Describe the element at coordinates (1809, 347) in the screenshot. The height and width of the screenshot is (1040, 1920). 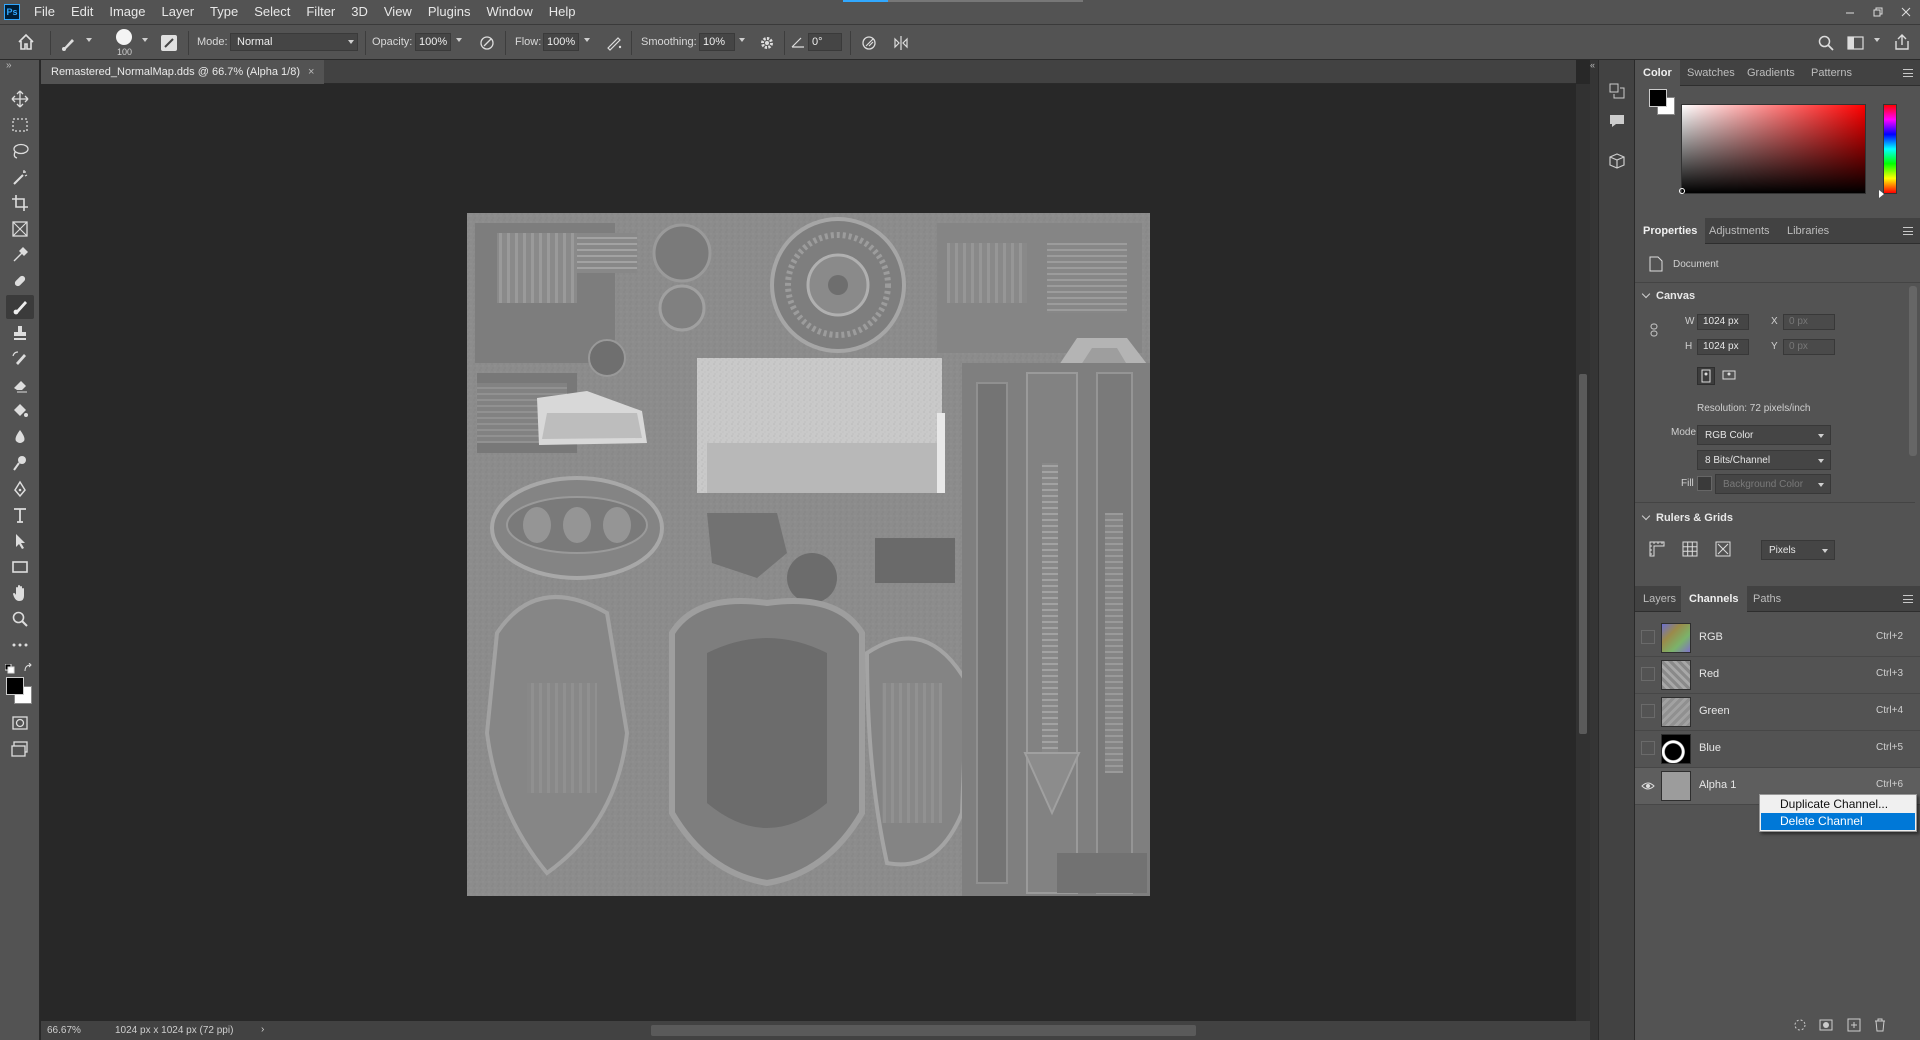
I see `y-field: 0 px` at that location.